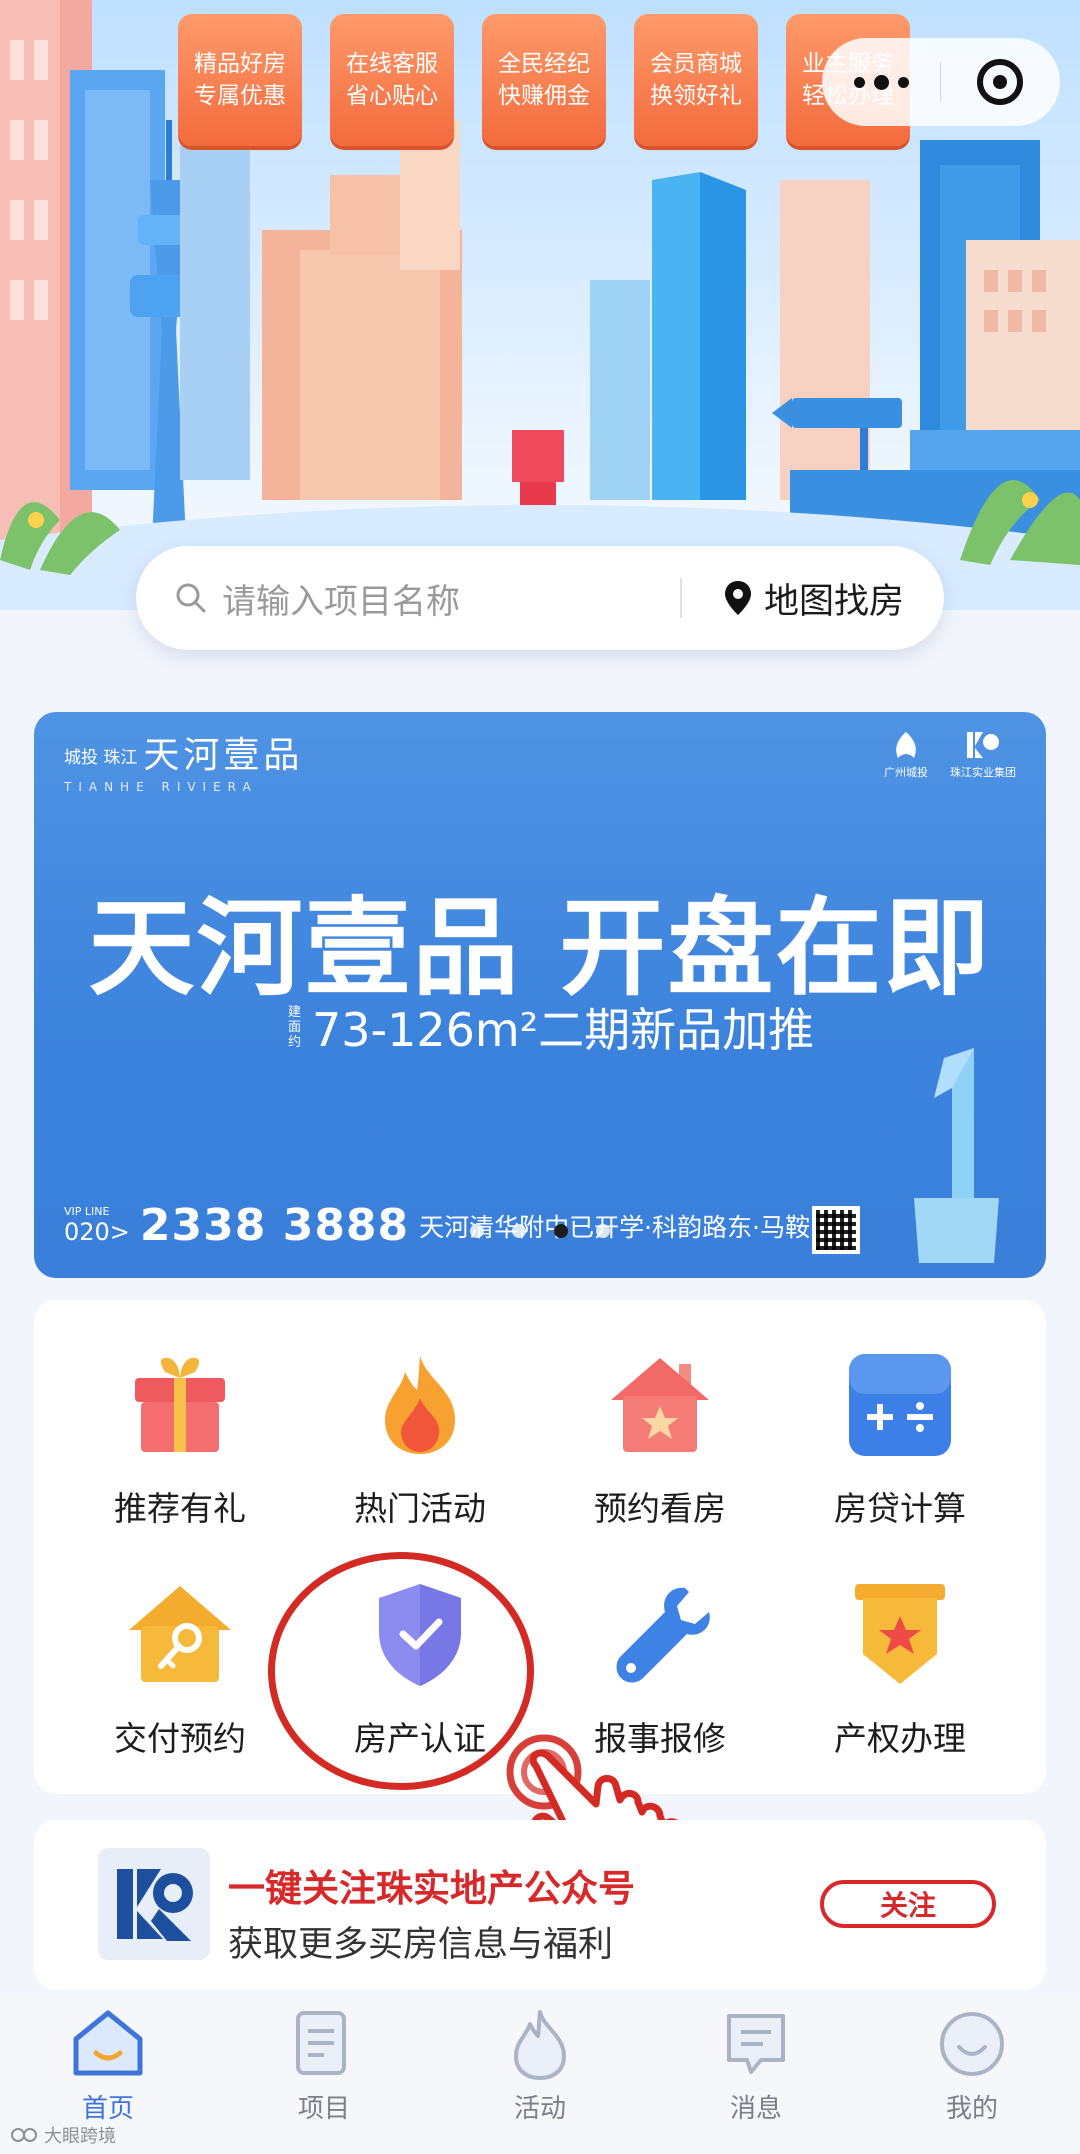  I want to click on promo-subtitle: 建面约 73-126m²二期新品加推, so click(551, 1027).